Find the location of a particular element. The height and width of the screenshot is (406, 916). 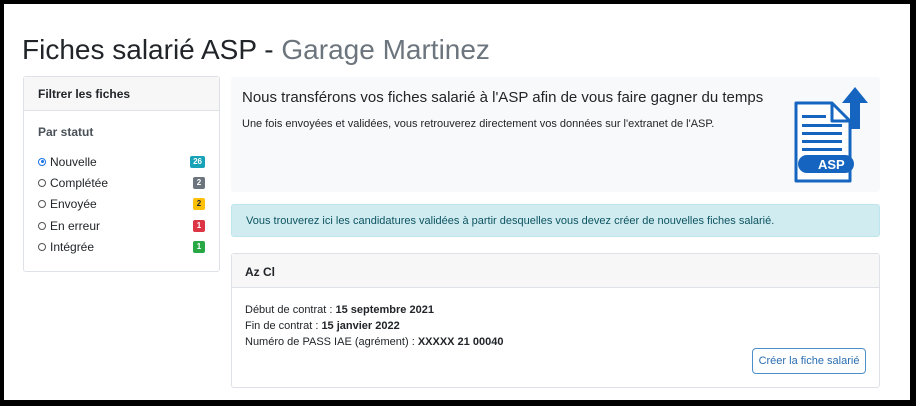

filter-option-label: Nouvelle is located at coordinates (73, 161).